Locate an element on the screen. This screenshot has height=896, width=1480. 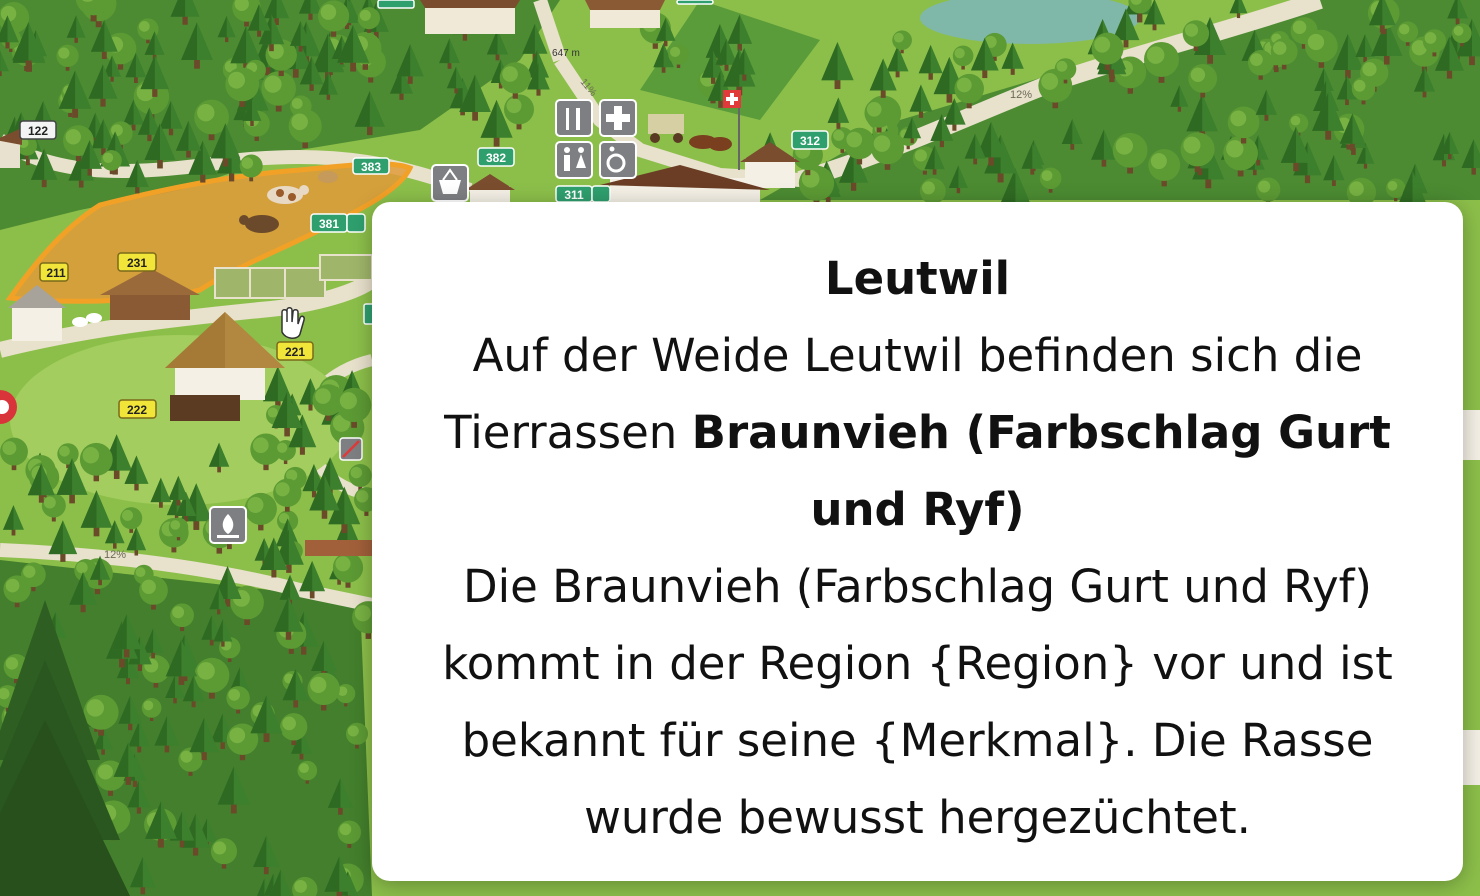
first-aid-icon is located at coordinates (618, 118).